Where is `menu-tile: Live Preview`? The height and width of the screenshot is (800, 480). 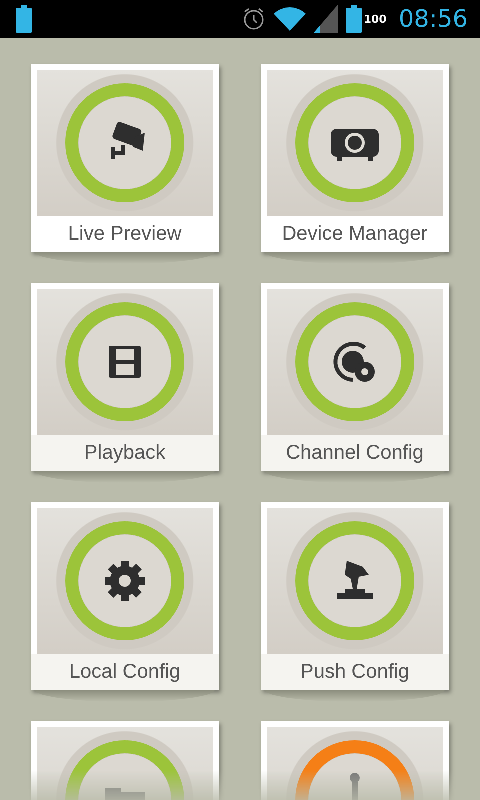
menu-tile: Live Preview is located at coordinates (125, 158).